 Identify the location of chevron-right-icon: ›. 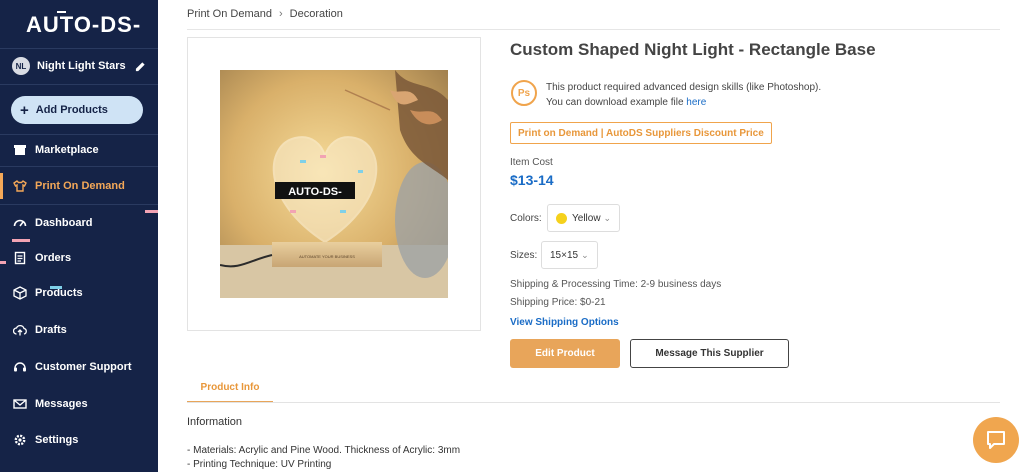
(280, 14).